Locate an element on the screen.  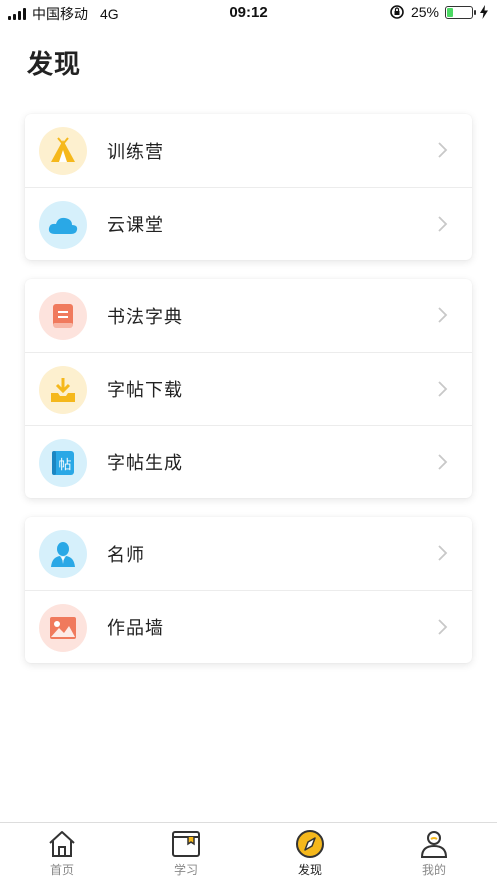
list-item-label: 云课堂 is located at coordinates (135, 225).